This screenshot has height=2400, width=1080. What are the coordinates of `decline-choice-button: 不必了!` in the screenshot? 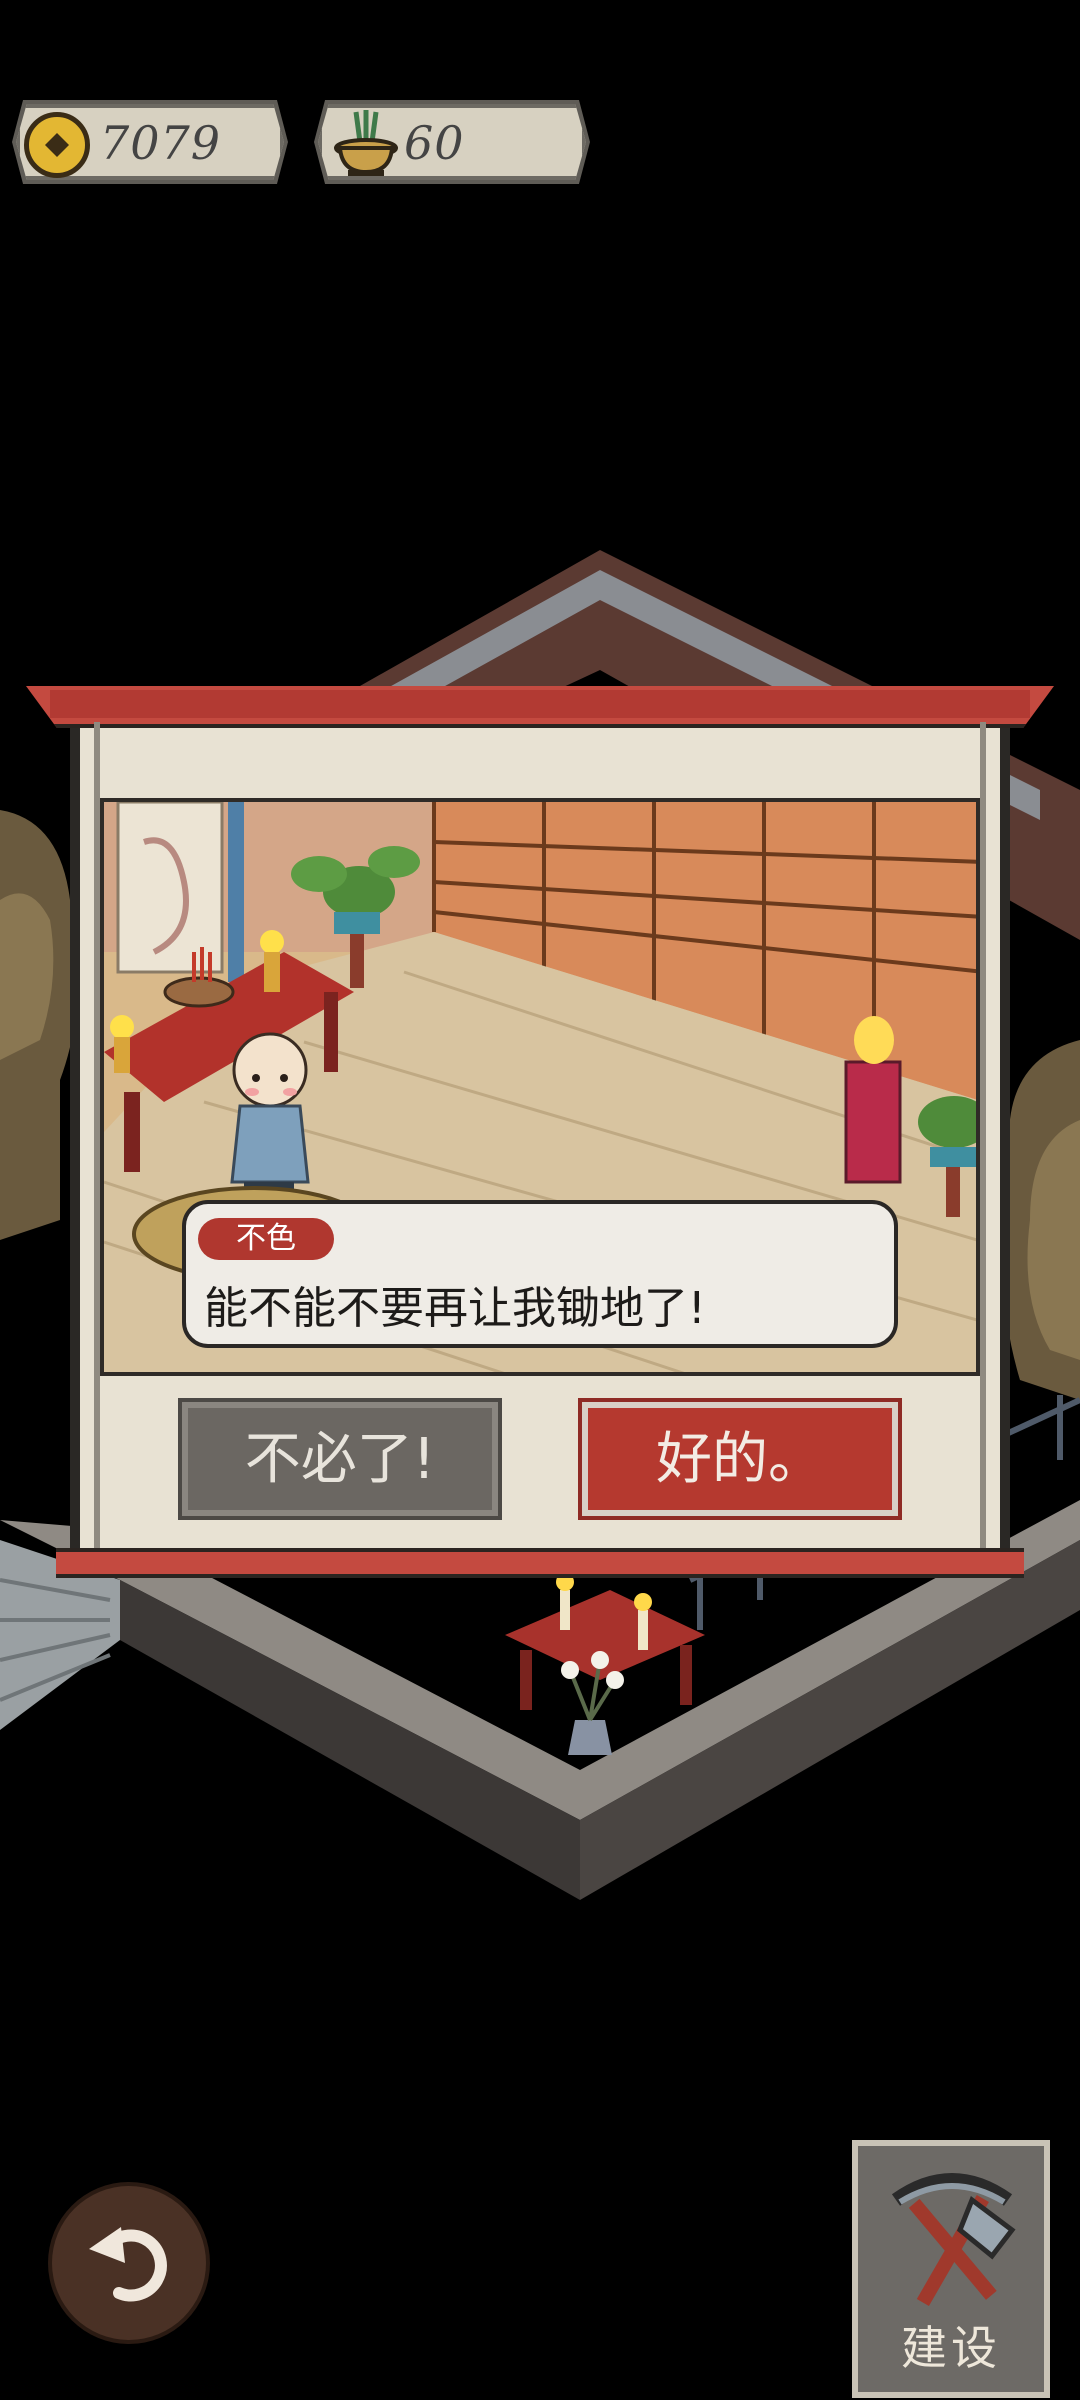 It's located at (340, 1459).